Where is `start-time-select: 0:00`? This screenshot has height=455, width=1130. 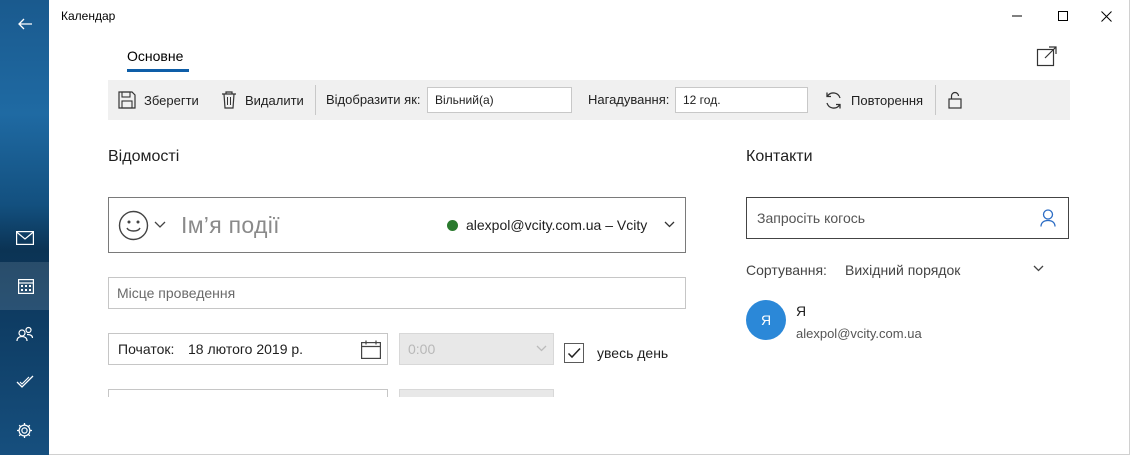
start-time-select: 0:00 is located at coordinates (476, 349).